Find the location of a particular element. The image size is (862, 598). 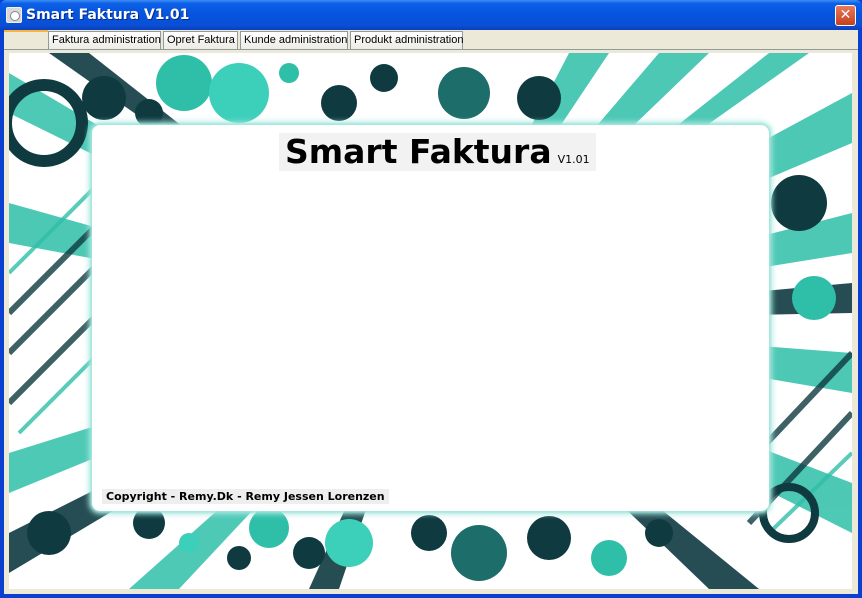

app-version: V1.01 is located at coordinates (573, 159).